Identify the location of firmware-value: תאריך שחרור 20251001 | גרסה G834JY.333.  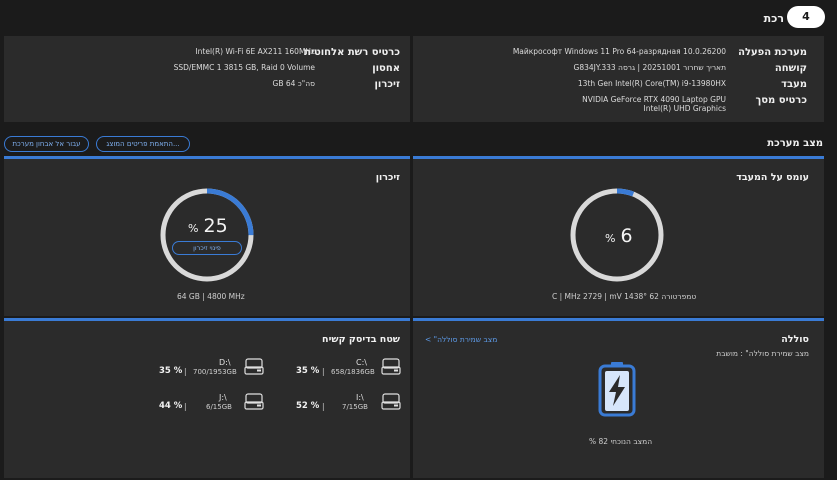
(649, 67).